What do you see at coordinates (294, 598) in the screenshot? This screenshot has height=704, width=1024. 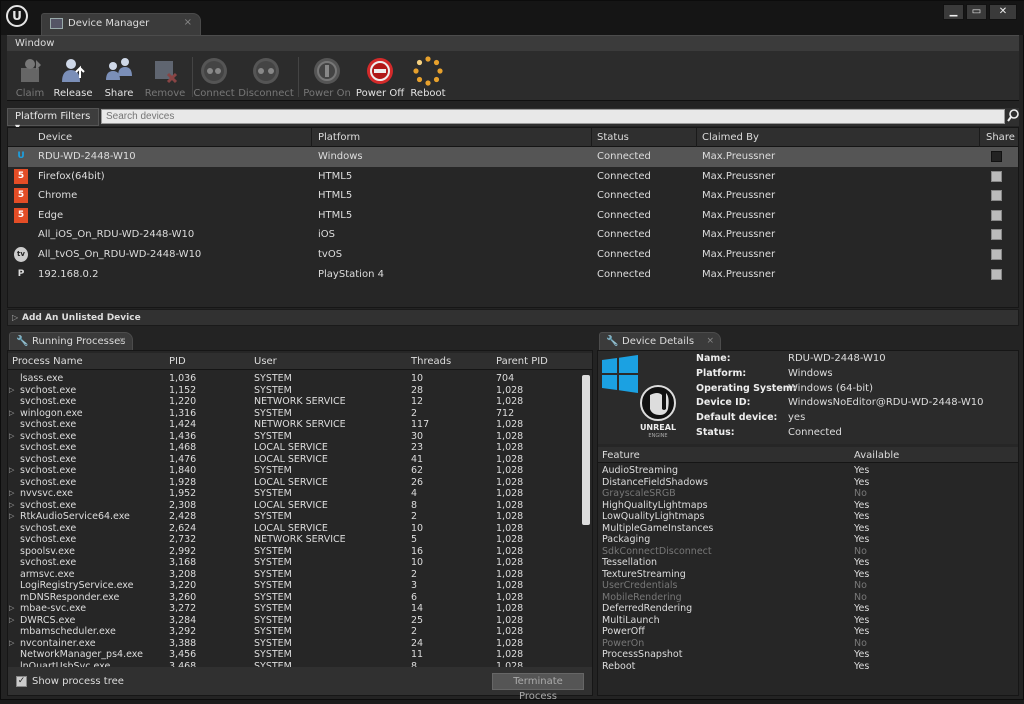 I see `process-row: mDNSResponder.exe 3,260 SYSTEM 6 1,028` at bounding box center [294, 598].